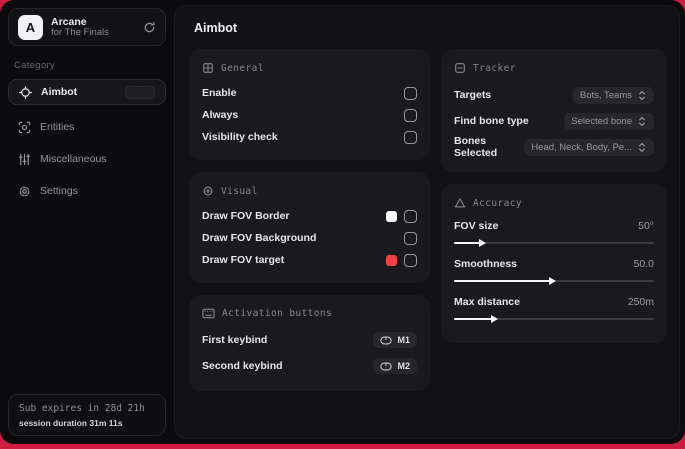  What do you see at coordinates (554, 319) in the screenshot?
I see `max-distance-slider` at bounding box center [554, 319].